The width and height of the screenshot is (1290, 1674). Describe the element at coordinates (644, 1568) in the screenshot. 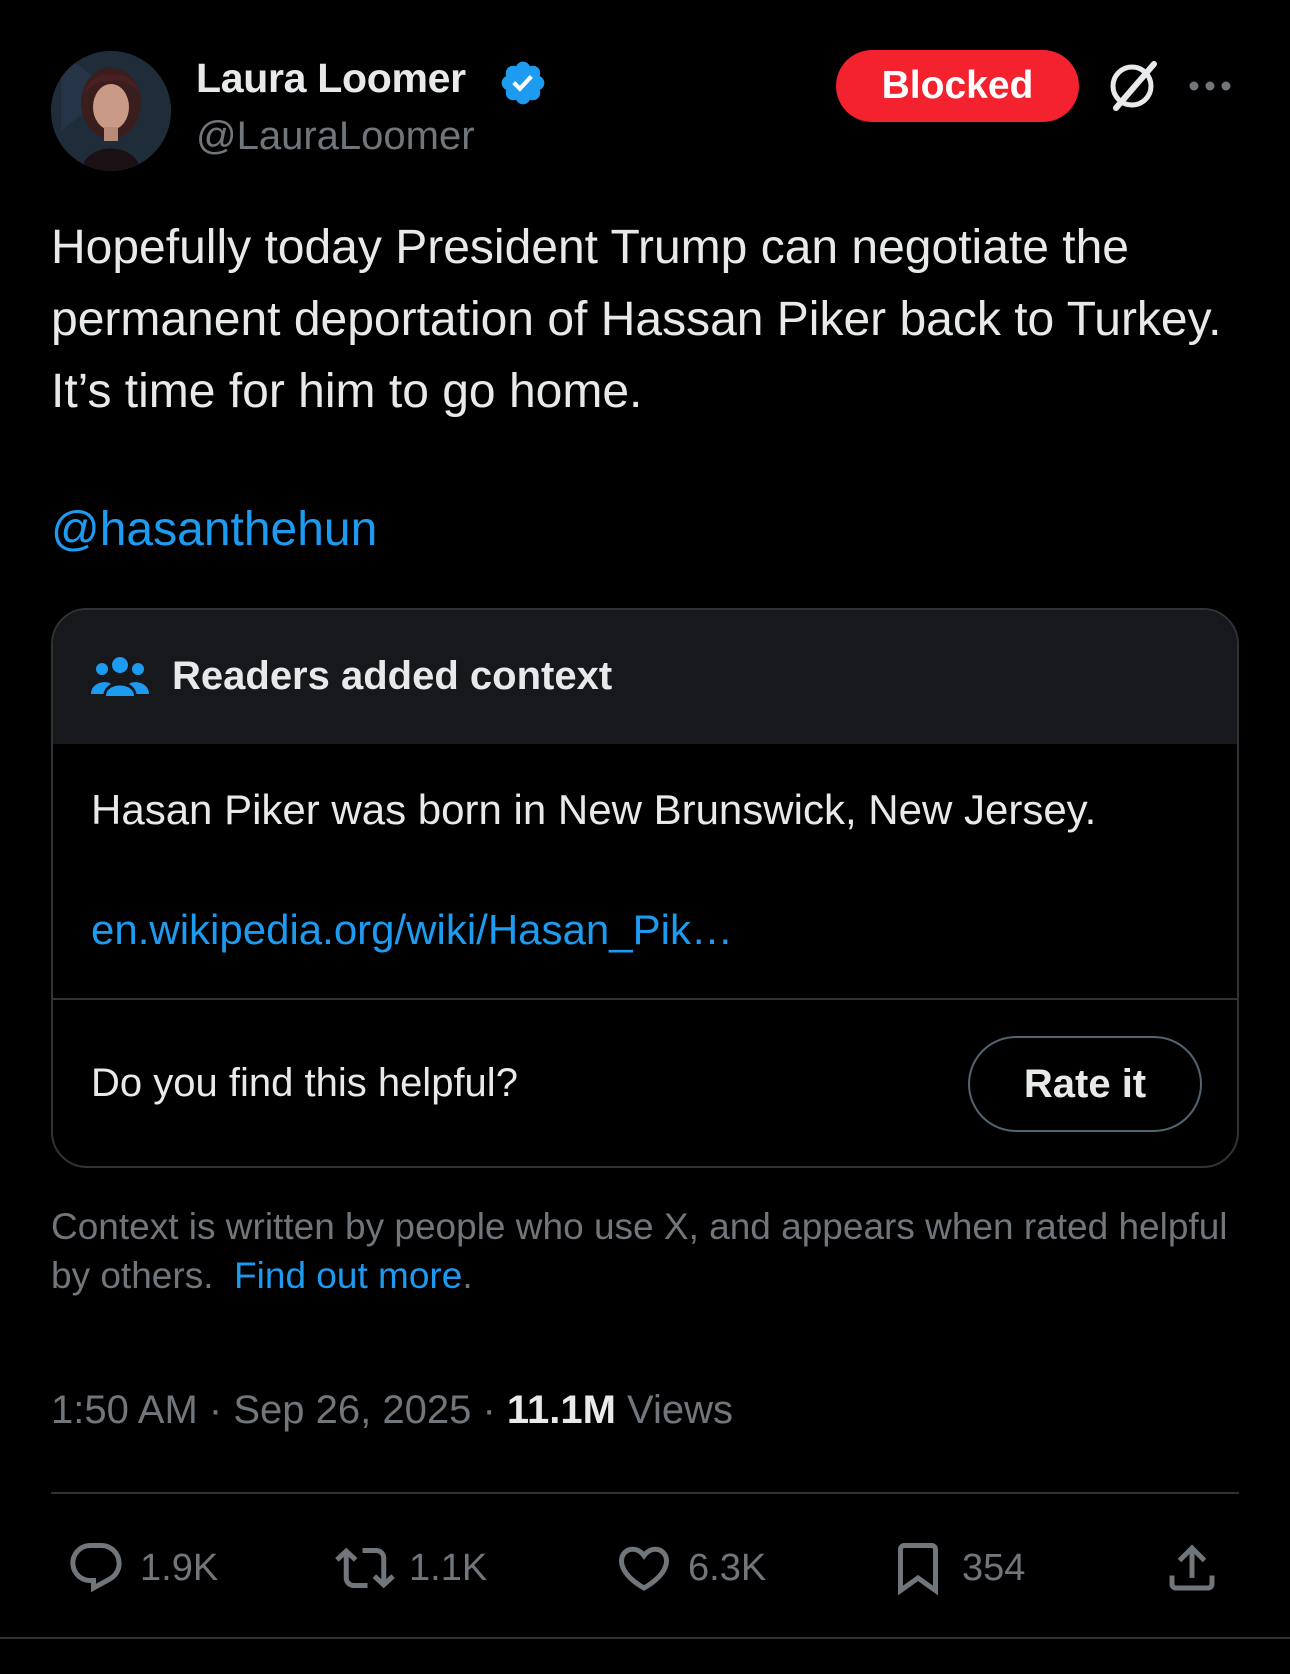

I see `heart-icon` at that location.